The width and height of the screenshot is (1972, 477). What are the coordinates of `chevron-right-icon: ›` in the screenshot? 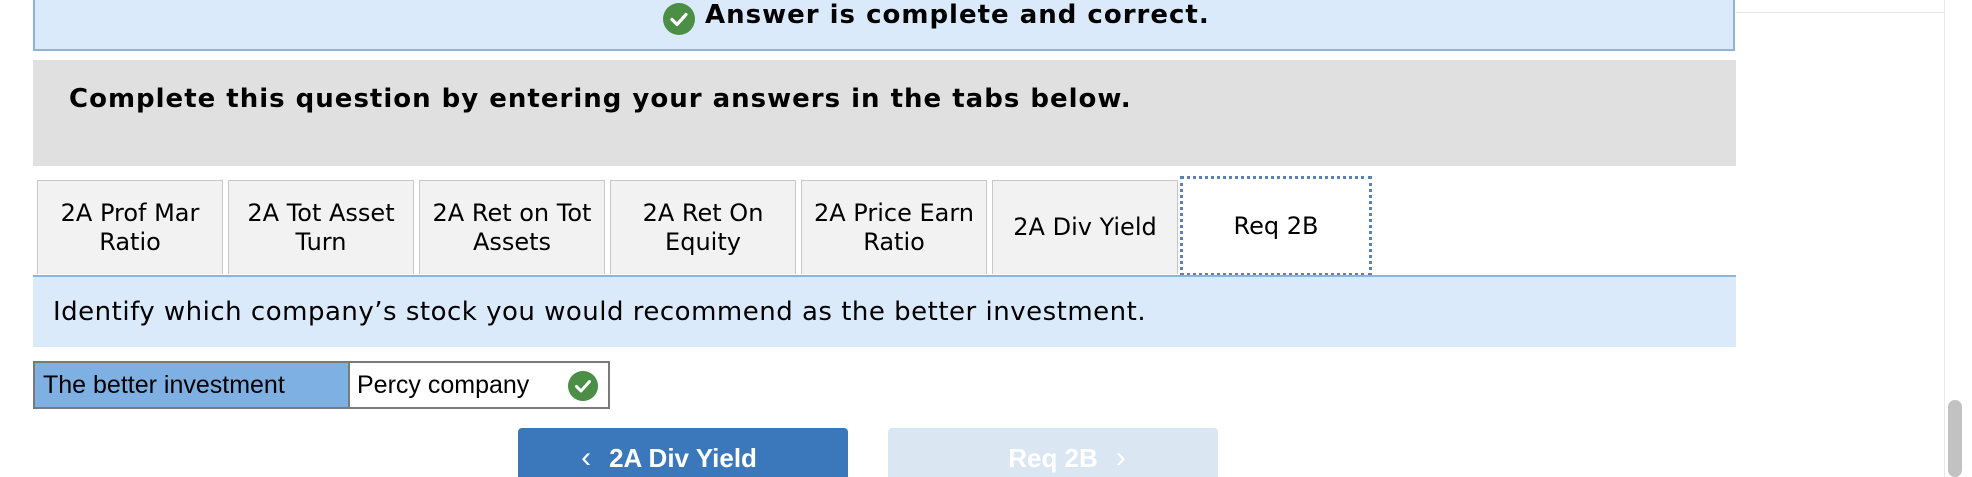 It's located at (1120, 457).